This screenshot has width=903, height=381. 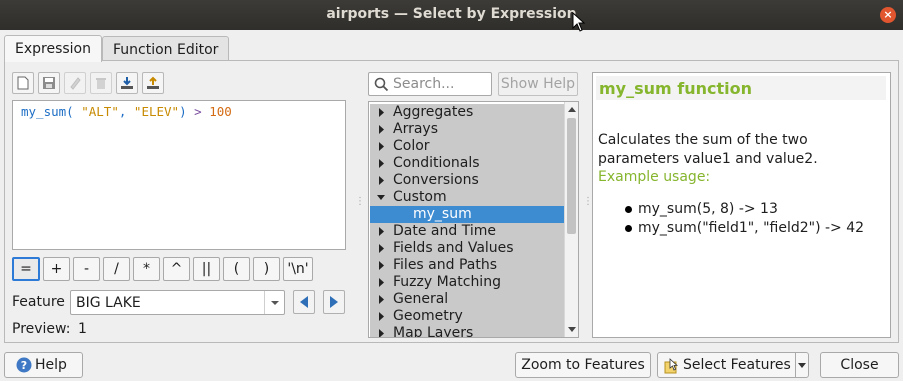 I want to click on tree-item-group: Conditionals, so click(x=467, y=163).